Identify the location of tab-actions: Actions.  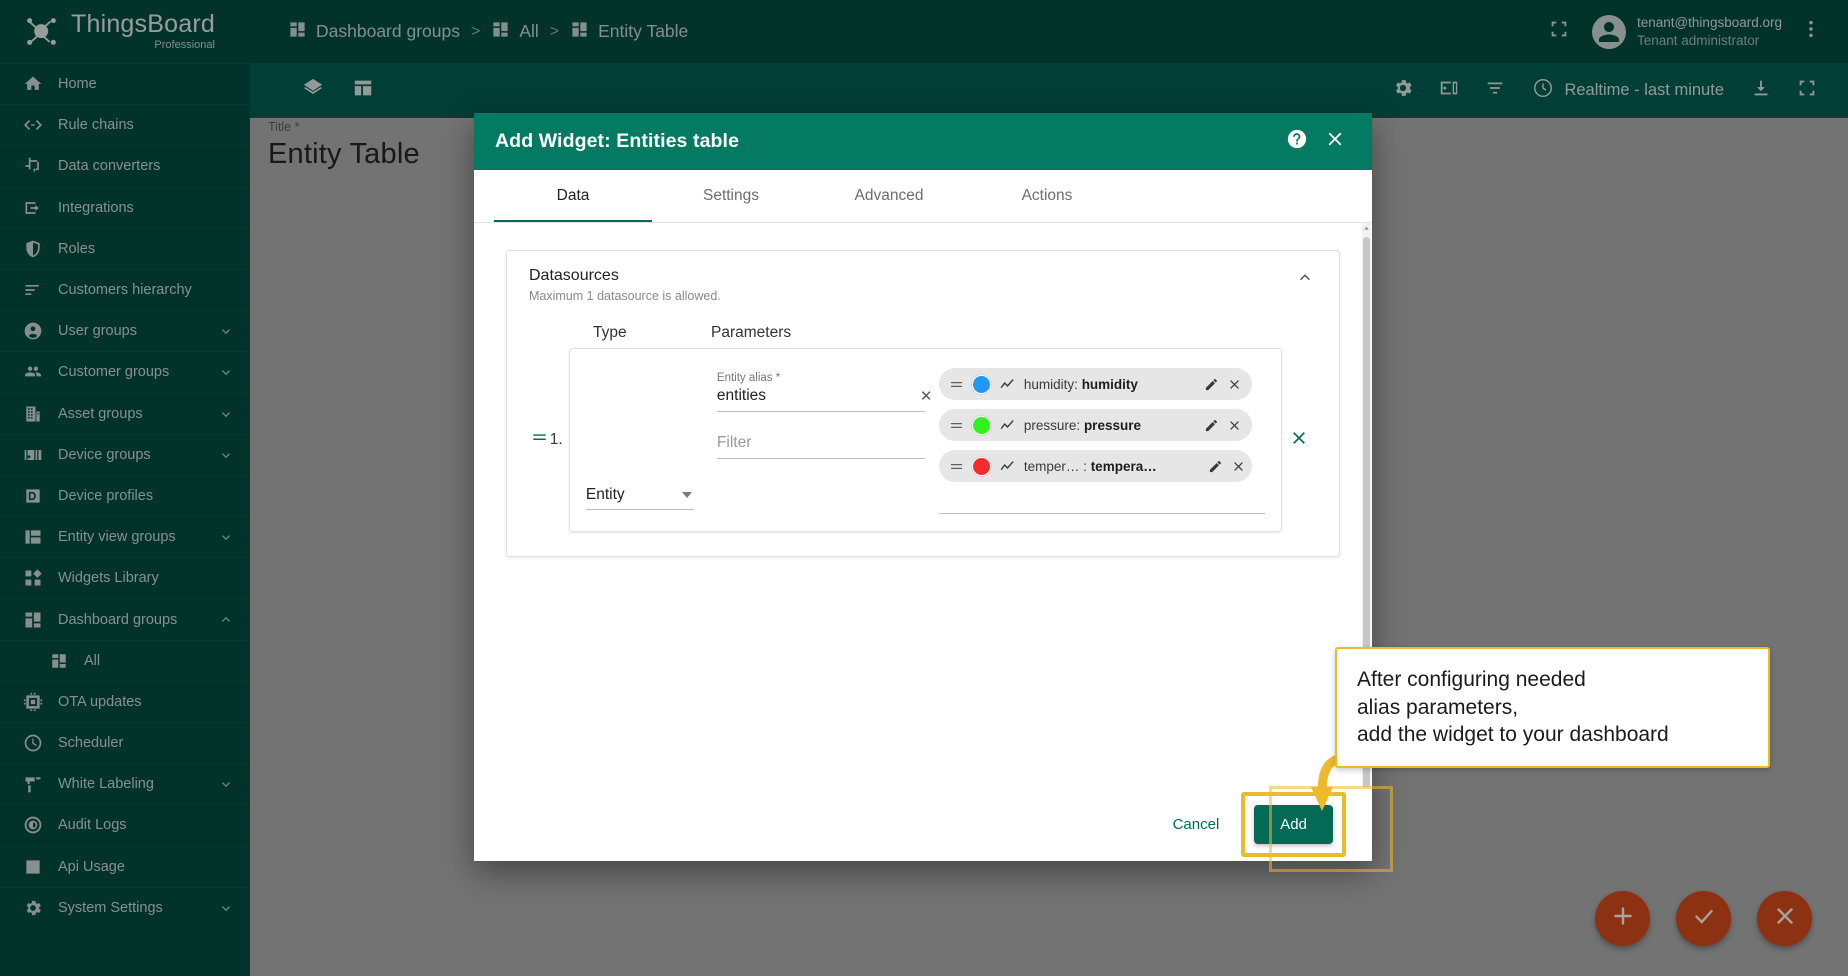
(1047, 196).